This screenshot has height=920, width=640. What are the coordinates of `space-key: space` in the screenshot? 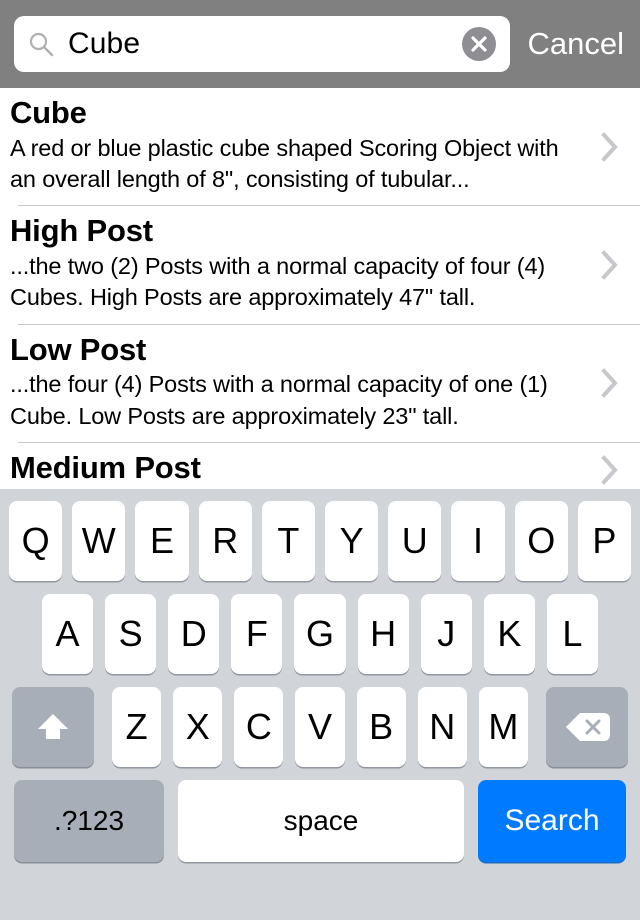 It's located at (321, 821).